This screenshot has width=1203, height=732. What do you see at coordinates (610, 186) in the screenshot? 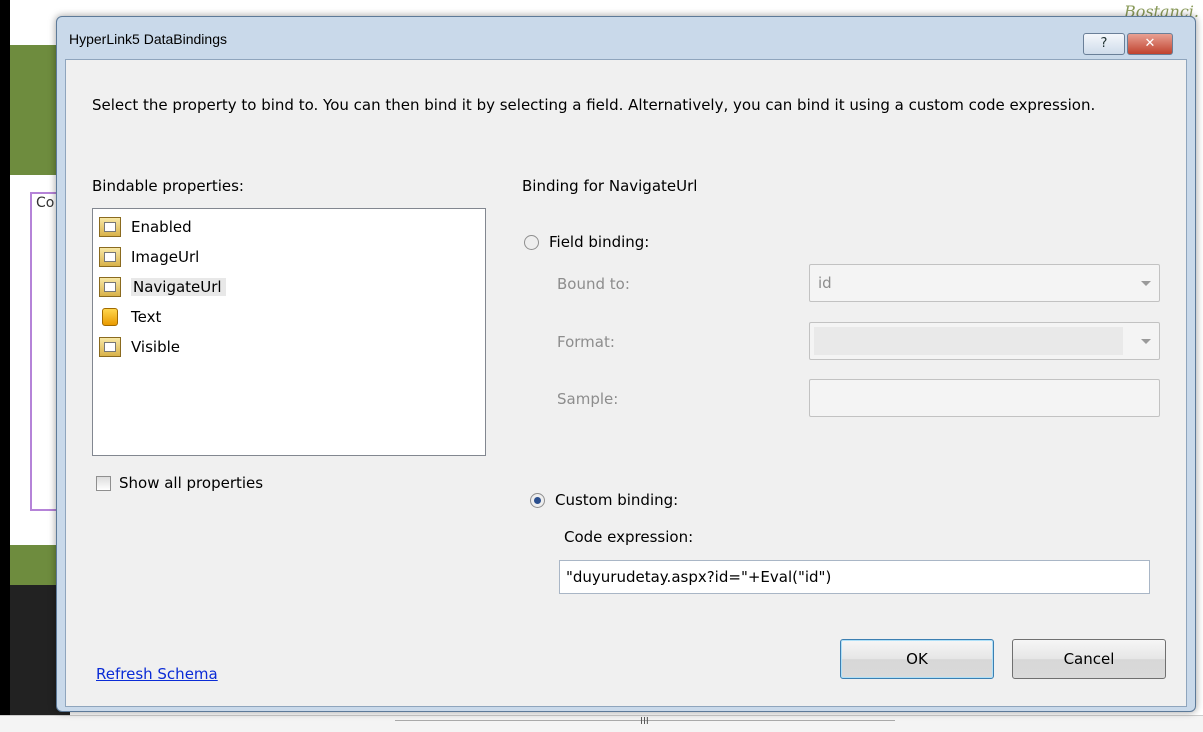
I see `binding-for-heading: Binding for NavigateUrl` at bounding box center [610, 186].